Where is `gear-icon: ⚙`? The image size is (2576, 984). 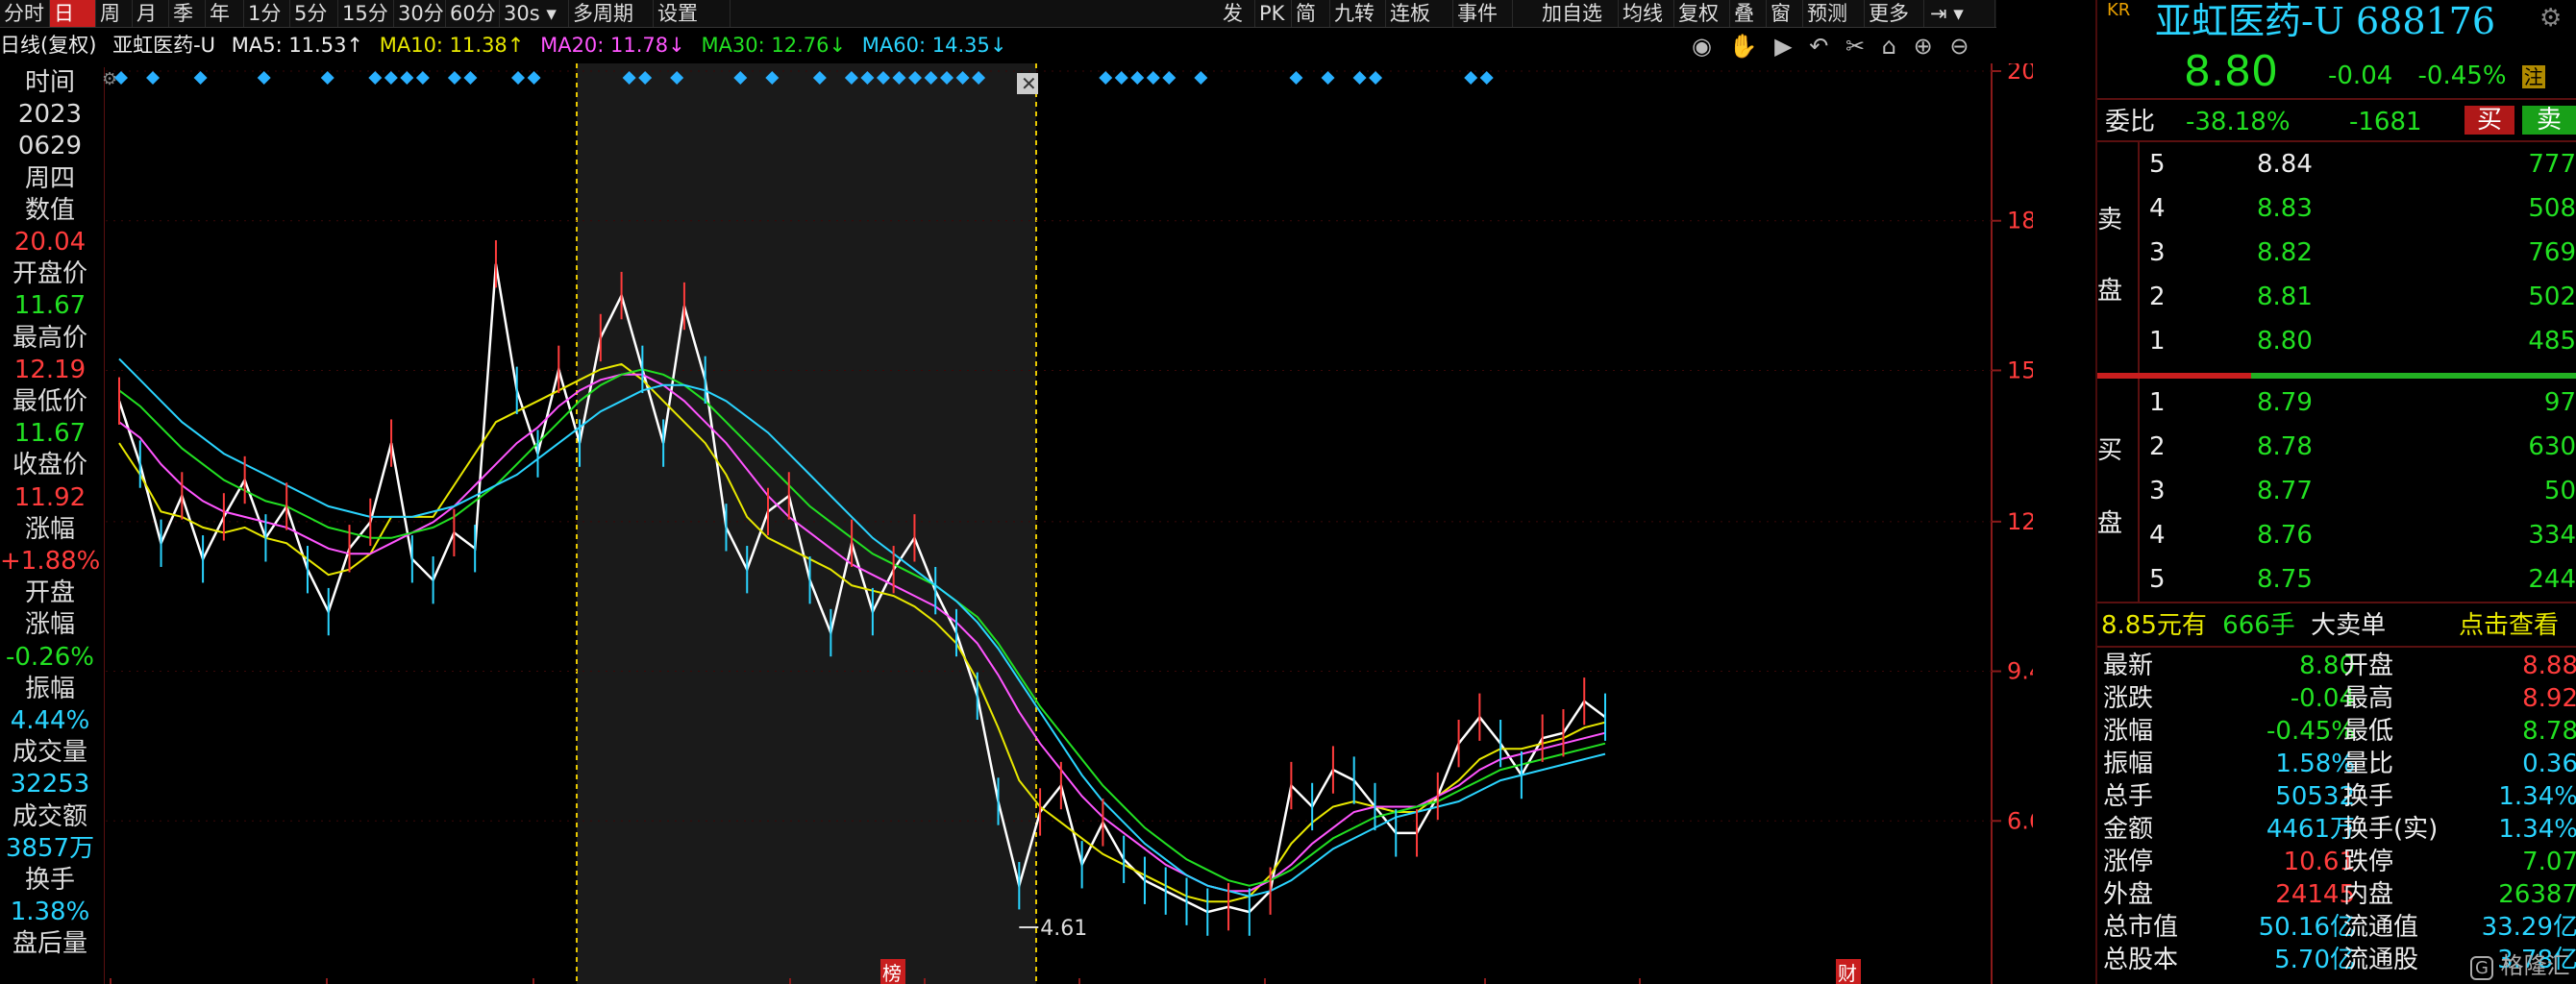 gear-icon: ⚙ is located at coordinates (2551, 18).